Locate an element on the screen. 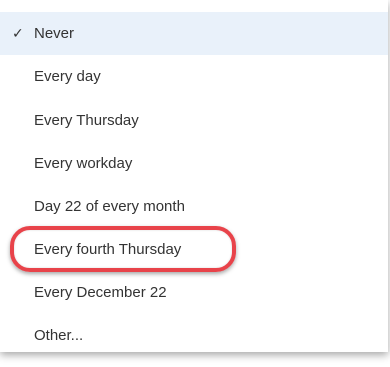  menu-item-label: Day 22 of every month is located at coordinates (109, 206).